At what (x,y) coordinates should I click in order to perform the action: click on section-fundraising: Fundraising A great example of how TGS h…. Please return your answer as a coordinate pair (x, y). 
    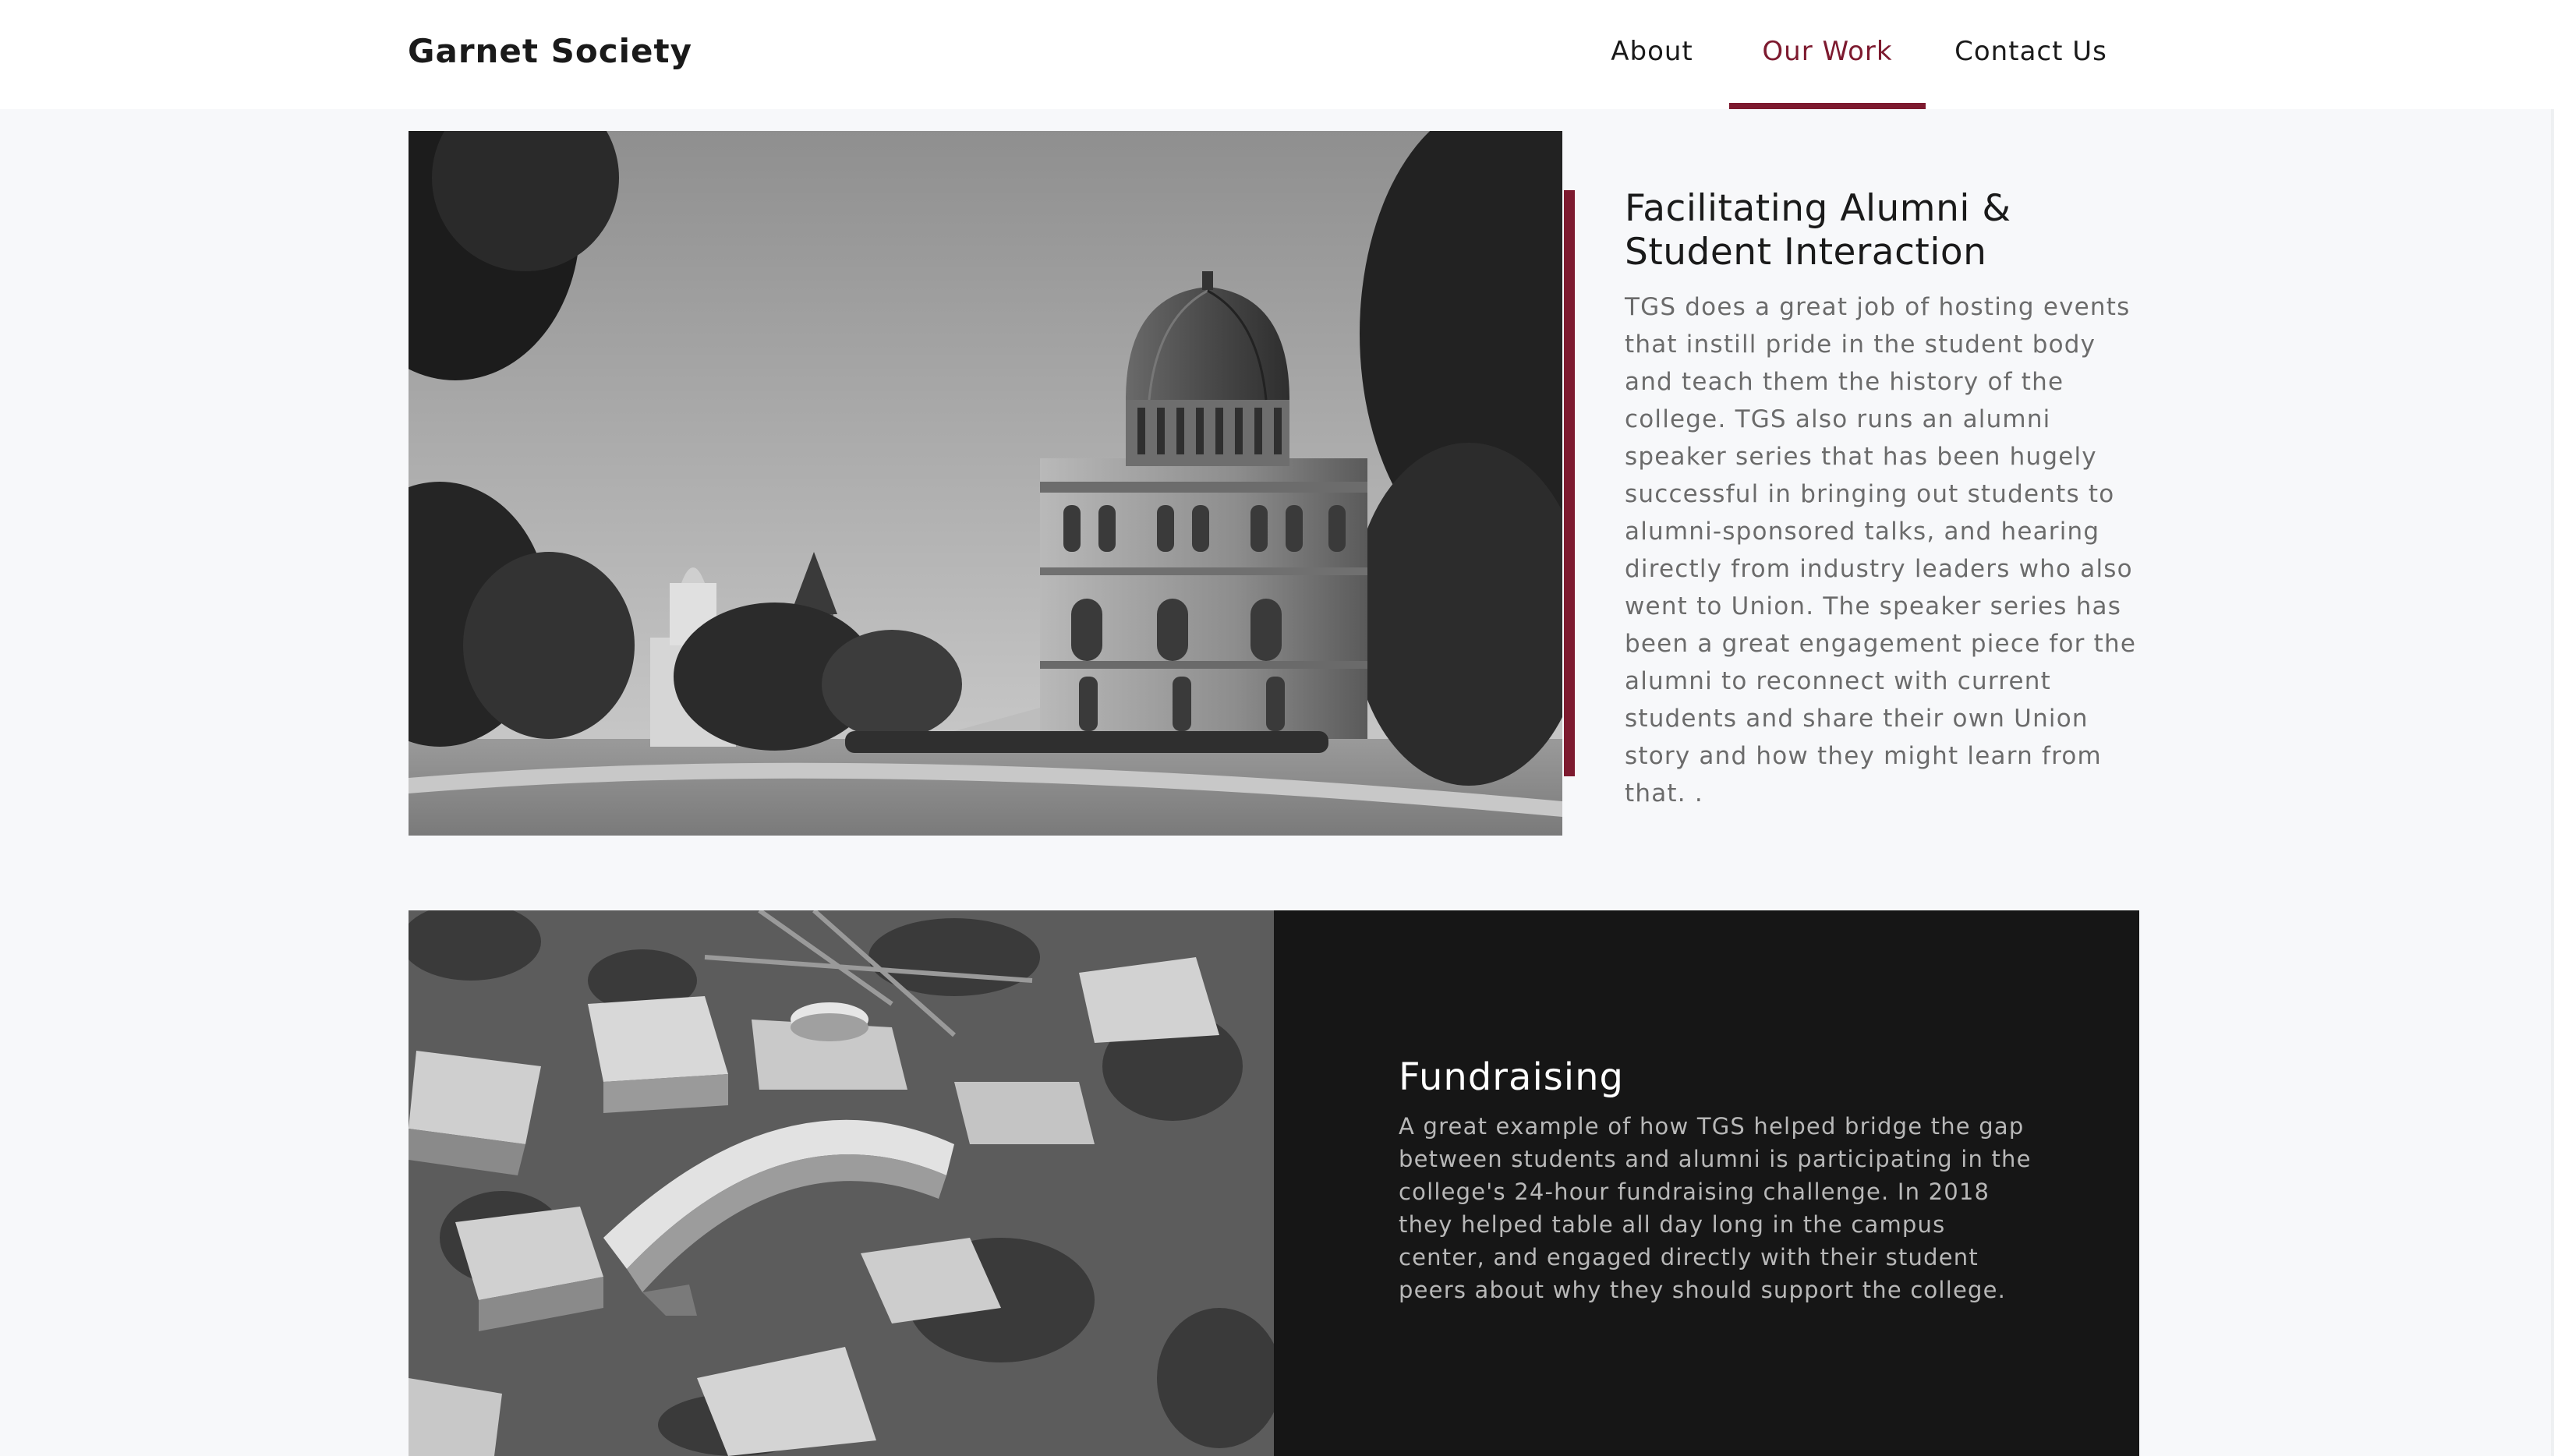
    Looking at the image, I should click on (1718, 1180).